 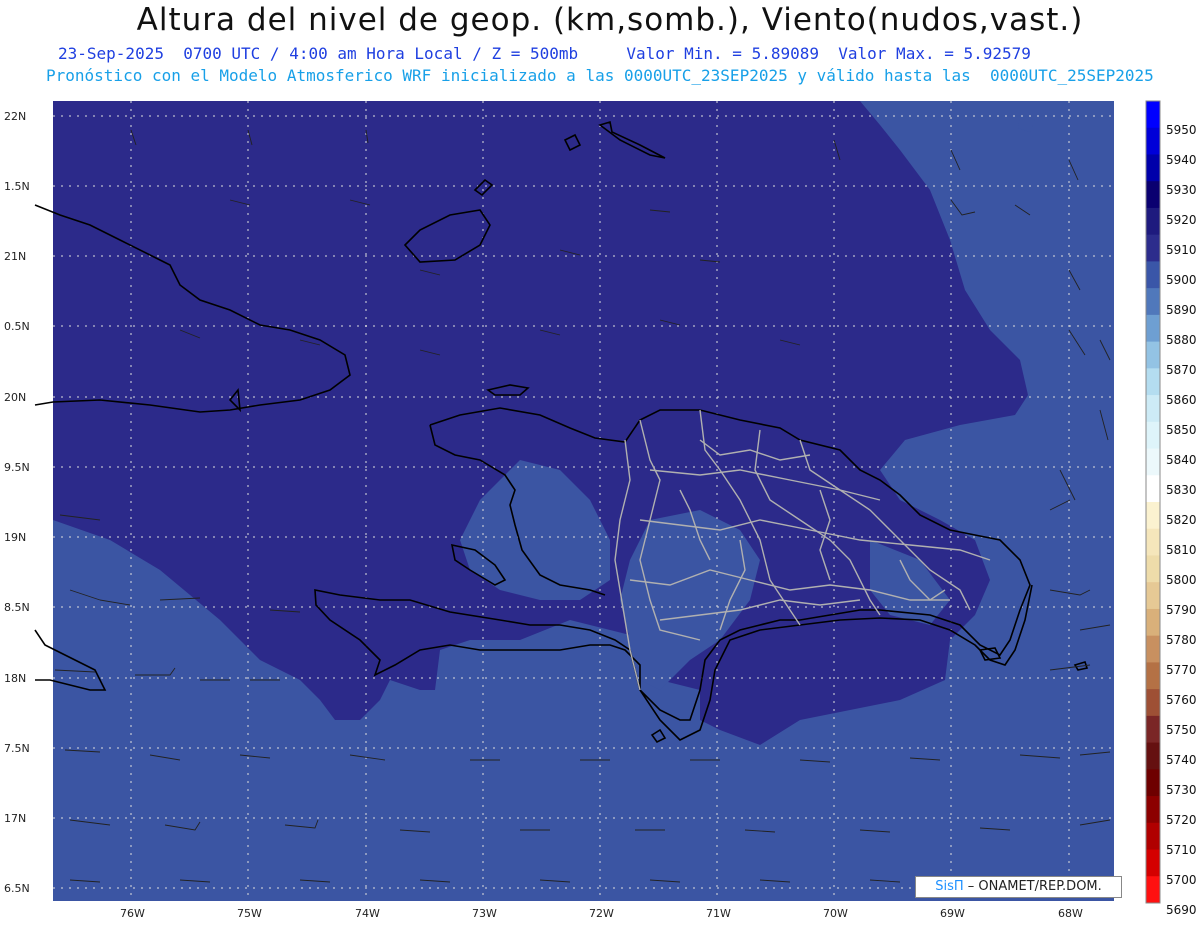 What do you see at coordinates (1032, 886) in the screenshot?
I see `credit-label: – ONAMET/REP.DOM.` at bounding box center [1032, 886].